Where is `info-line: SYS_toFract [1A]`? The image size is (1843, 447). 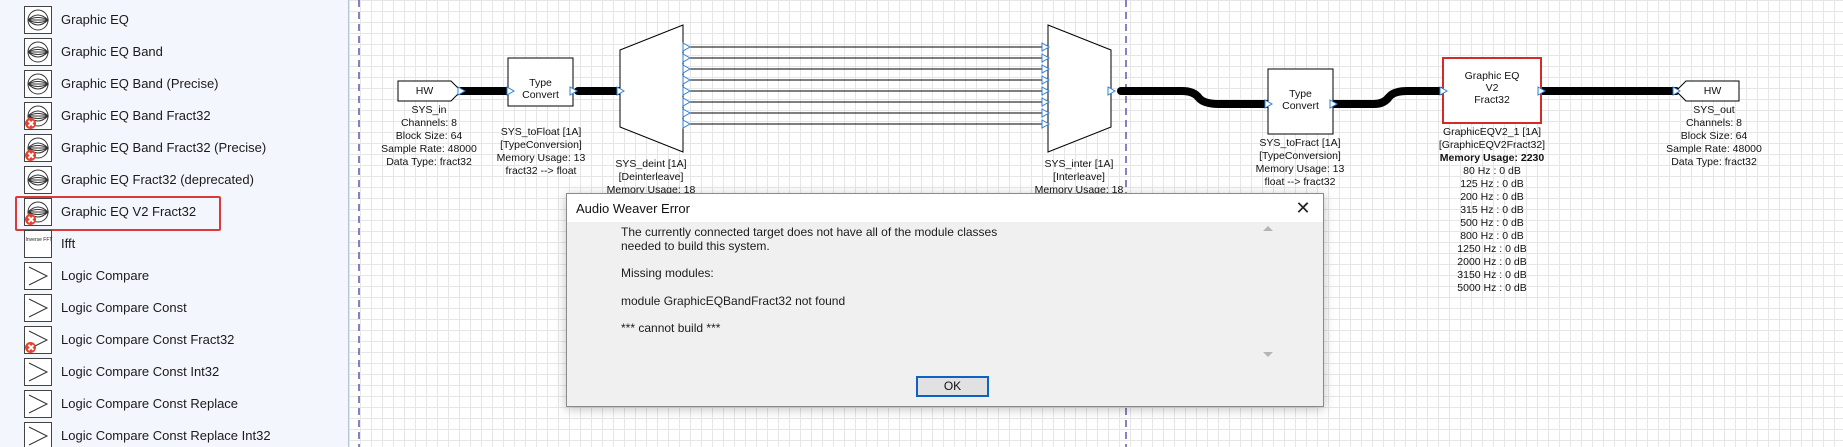
info-line: SYS_toFract [1A] is located at coordinates (1300, 143).